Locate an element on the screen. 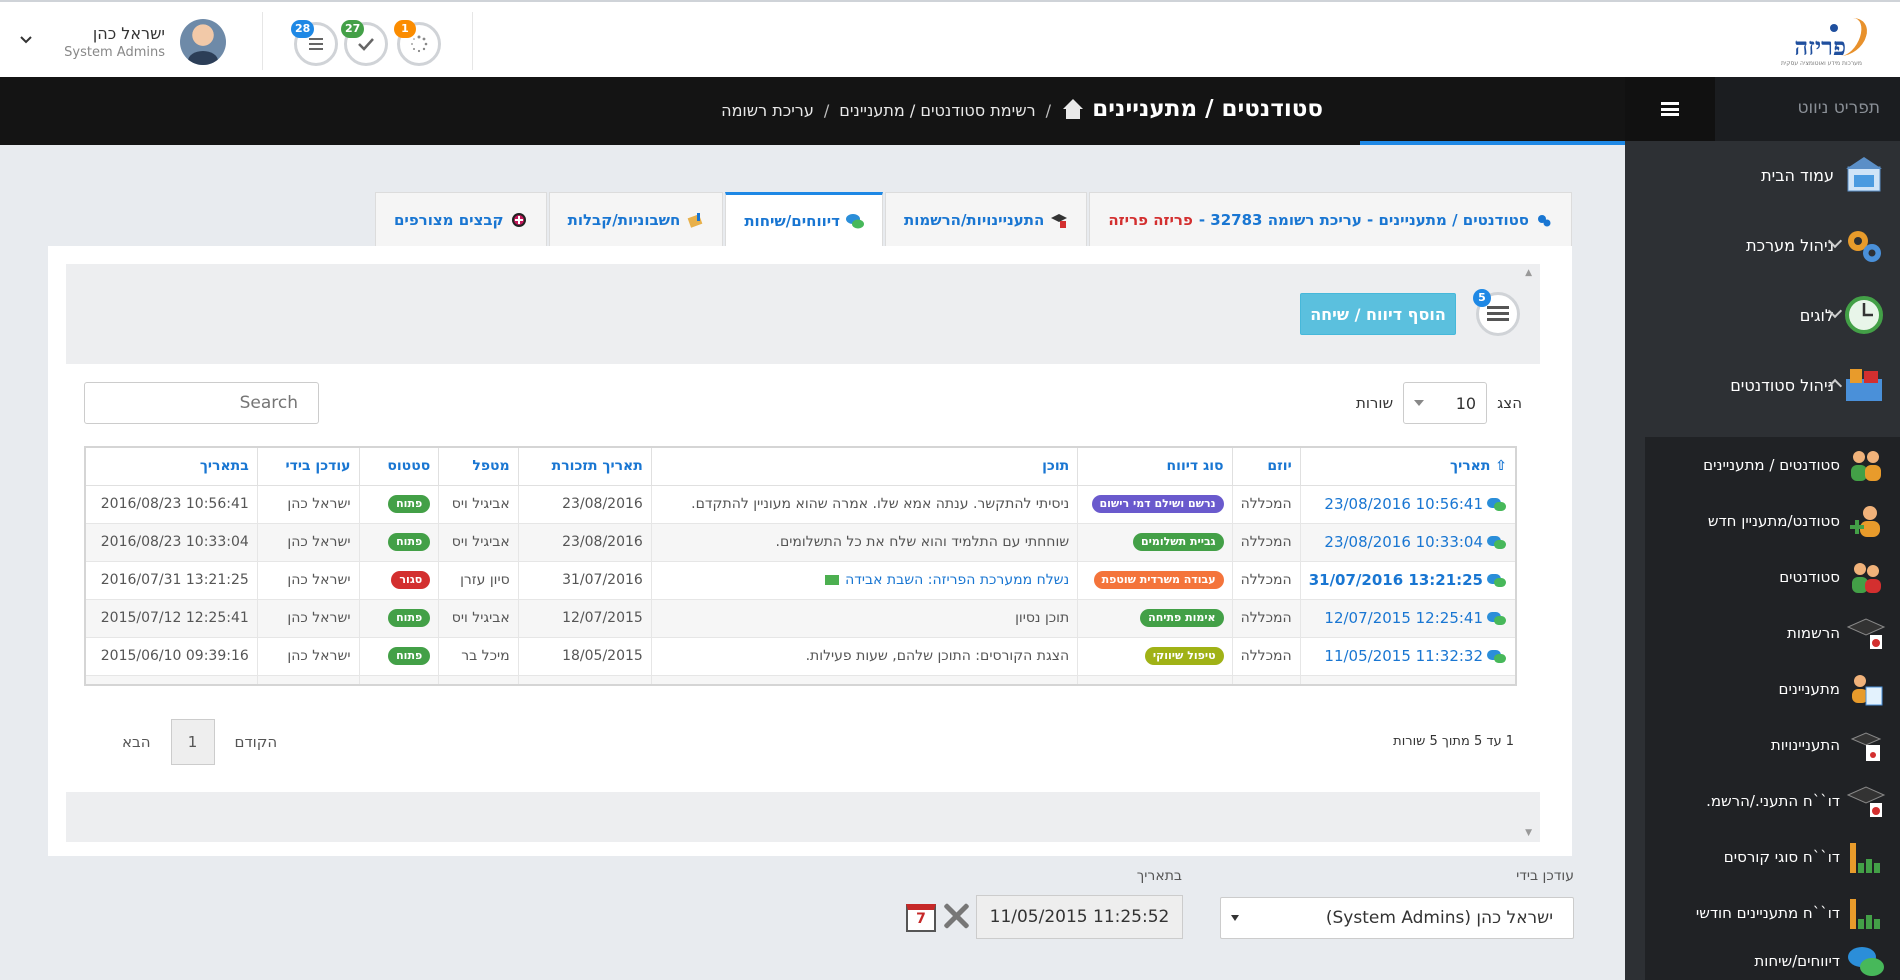 The width and height of the screenshot is (1900, 980). column-header-updated-at: בתאריך is located at coordinates (171, 466).